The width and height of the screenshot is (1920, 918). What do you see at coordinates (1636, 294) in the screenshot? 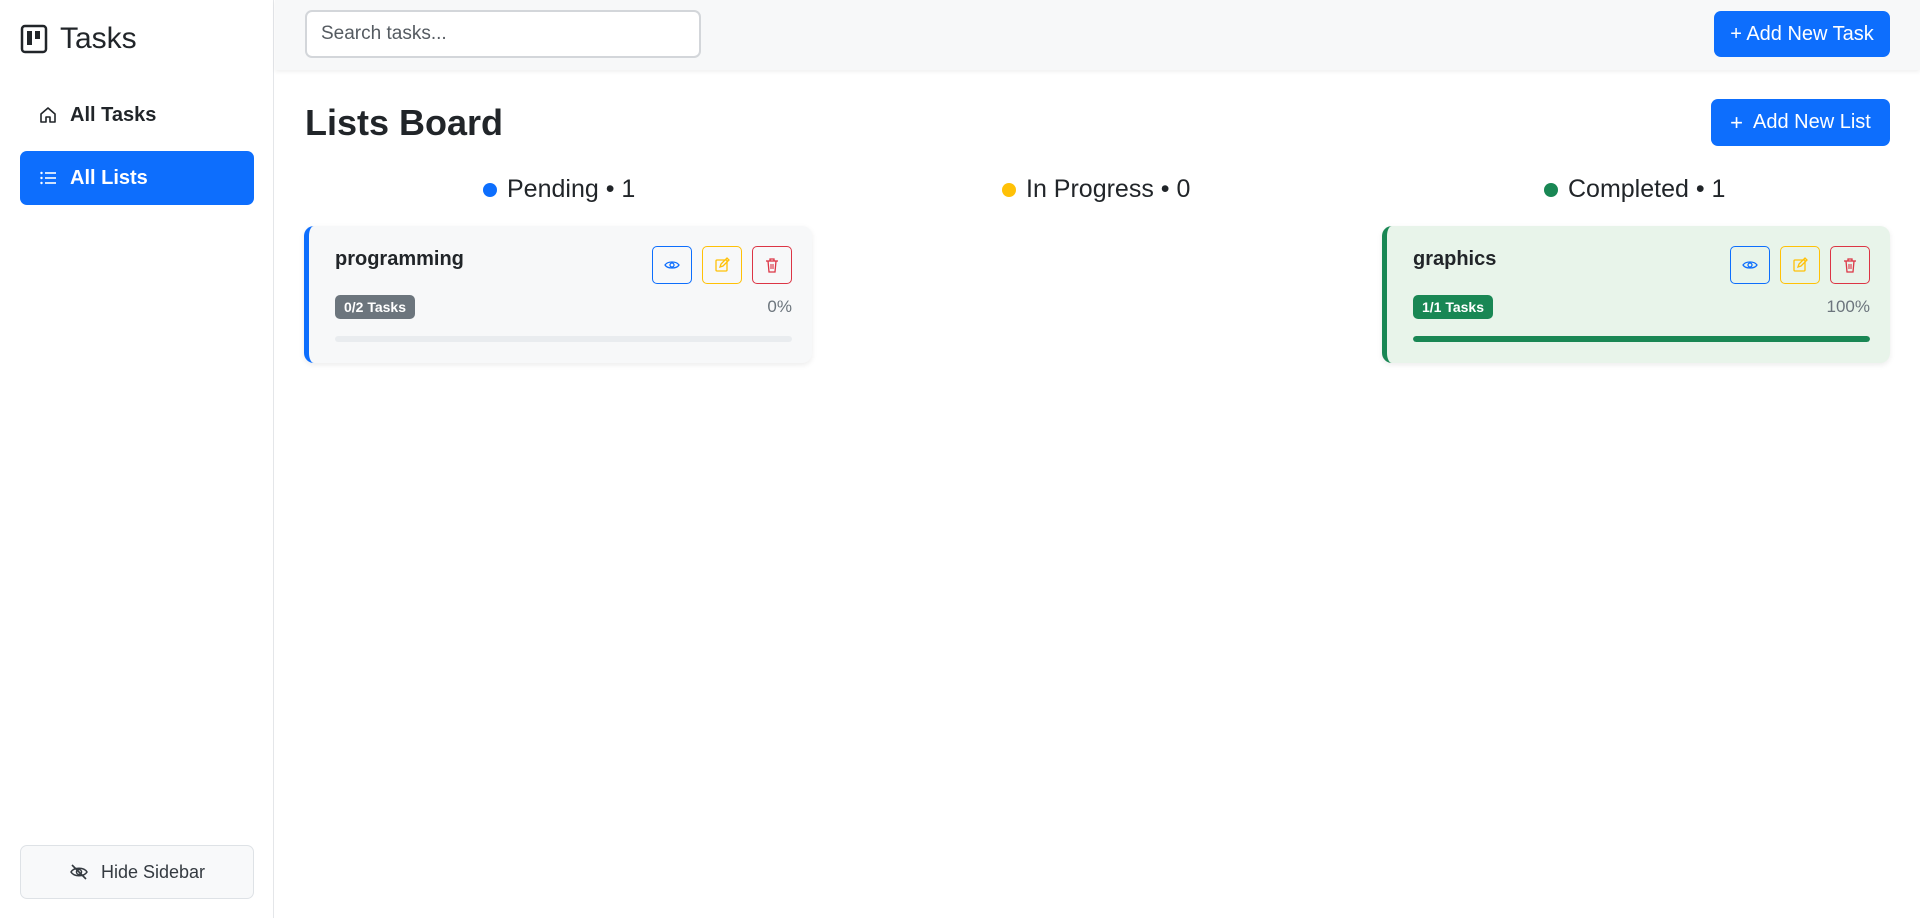
I see `list-card-graphics: graphics 1/1 Tasks 100%` at bounding box center [1636, 294].